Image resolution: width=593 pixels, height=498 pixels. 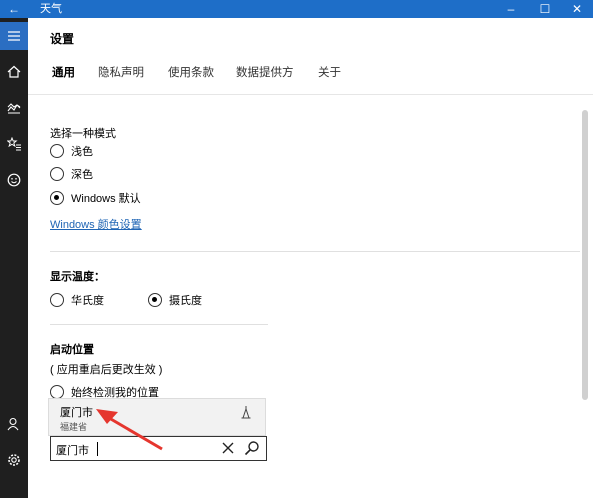 What do you see at coordinates (83, 134) in the screenshot?
I see `mode-label: 选择一种模式` at bounding box center [83, 134].